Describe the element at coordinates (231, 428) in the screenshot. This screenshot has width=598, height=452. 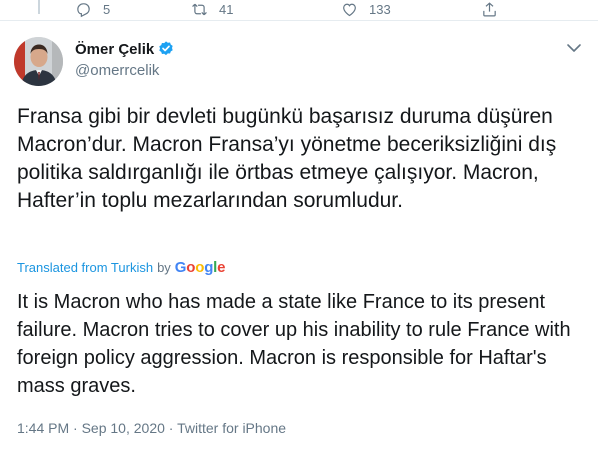
I see `tweet-source-link: Twitter for iPhone` at that location.